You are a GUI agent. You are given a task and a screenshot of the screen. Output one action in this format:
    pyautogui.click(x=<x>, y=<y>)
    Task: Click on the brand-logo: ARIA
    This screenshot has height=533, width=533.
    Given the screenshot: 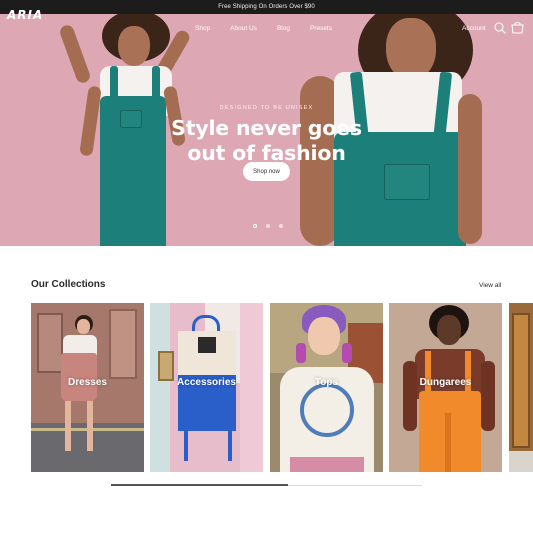 What is the action you would take?
    pyautogui.click(x=25, y=15)
    